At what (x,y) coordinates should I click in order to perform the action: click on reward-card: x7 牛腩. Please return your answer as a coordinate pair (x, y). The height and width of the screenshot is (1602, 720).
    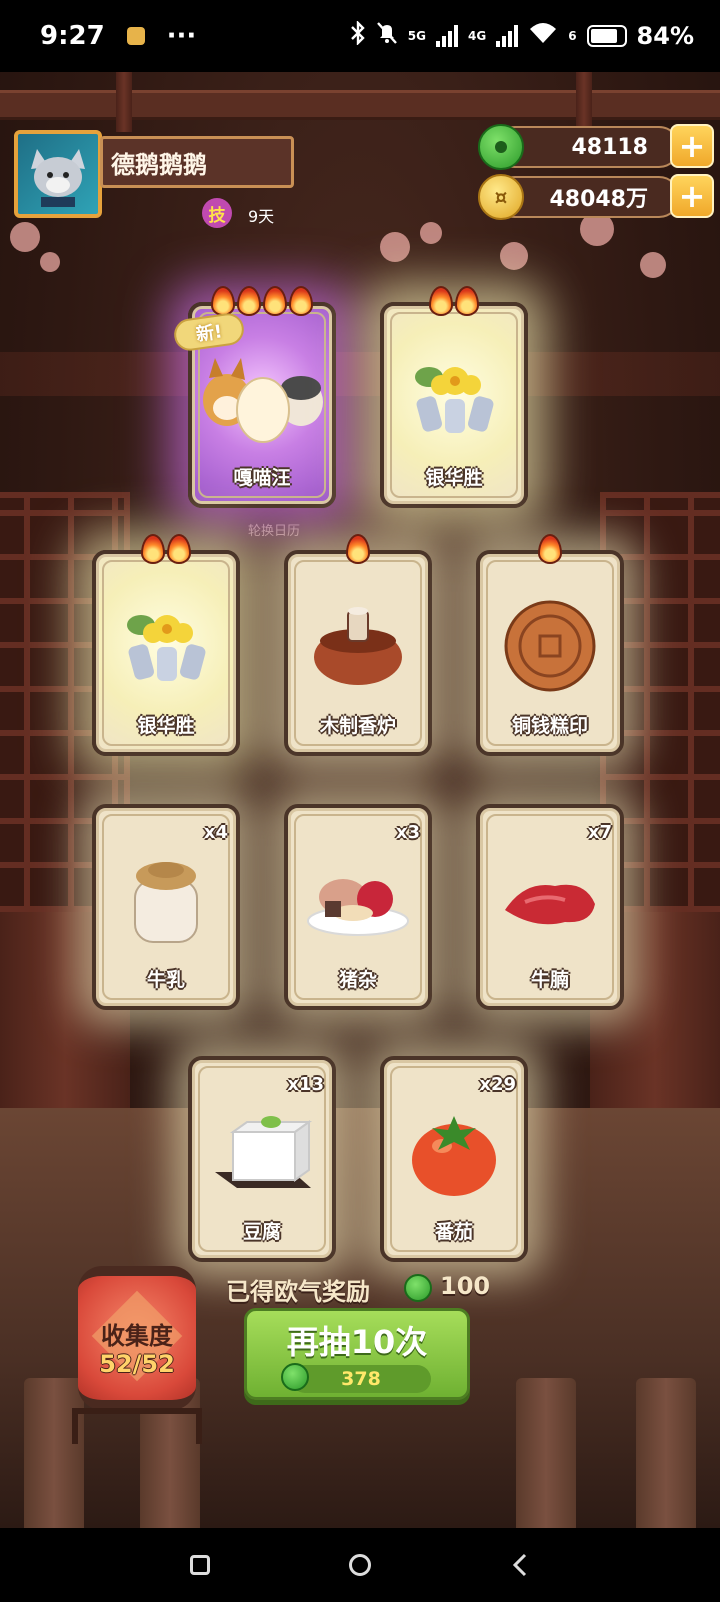
    Looking at the image, I should click on (550, 907).